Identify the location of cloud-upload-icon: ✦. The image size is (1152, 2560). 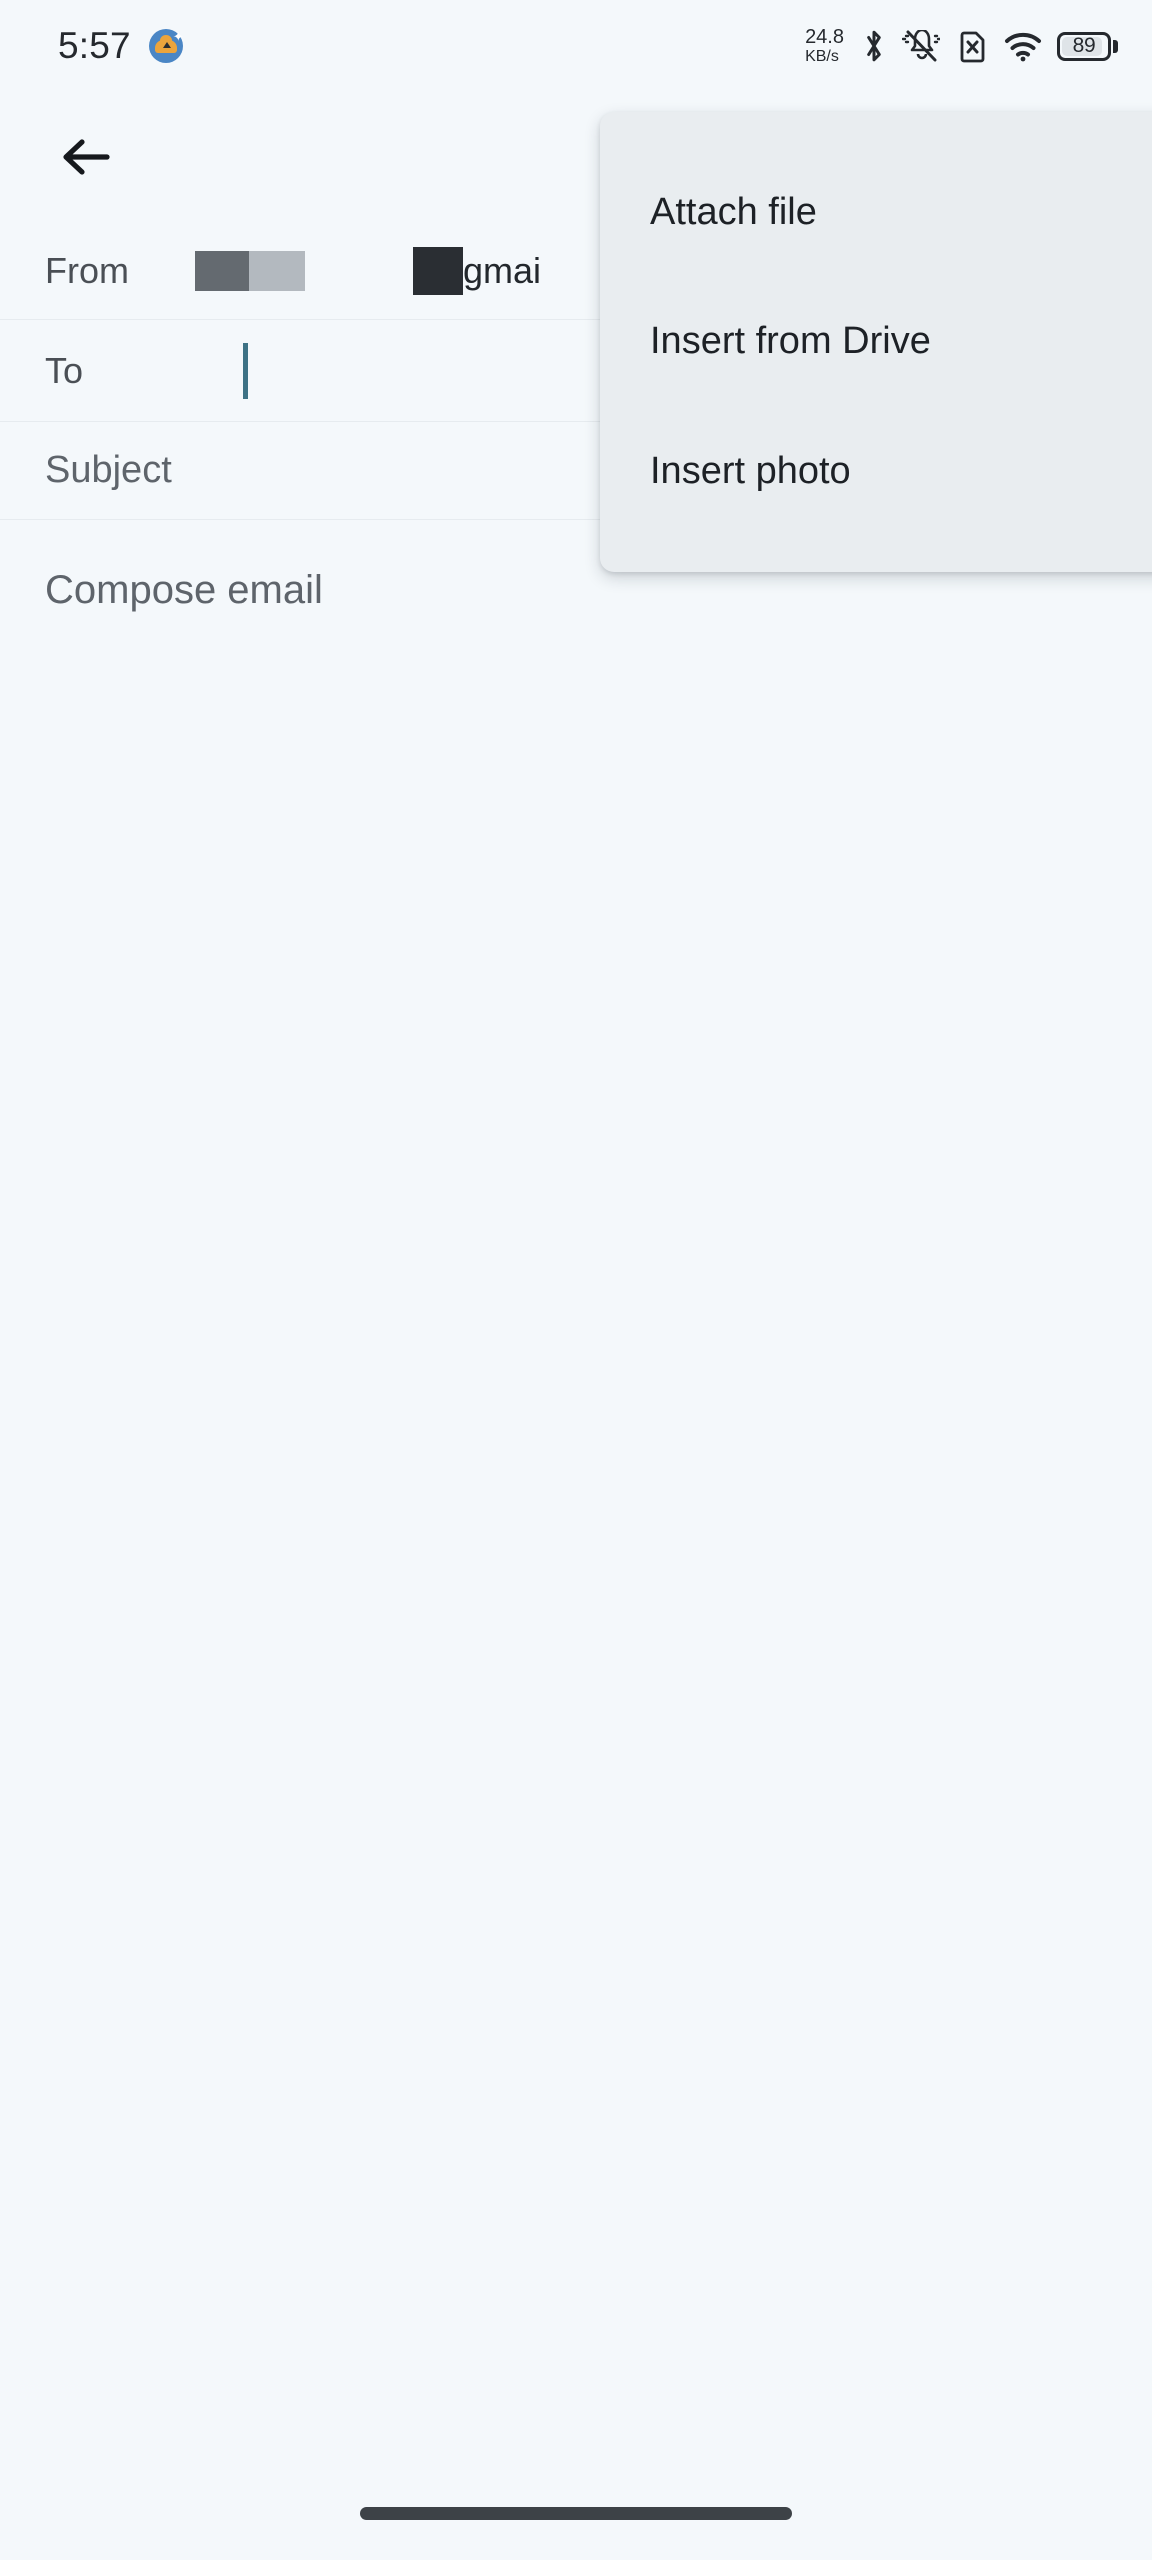
(166, 46).